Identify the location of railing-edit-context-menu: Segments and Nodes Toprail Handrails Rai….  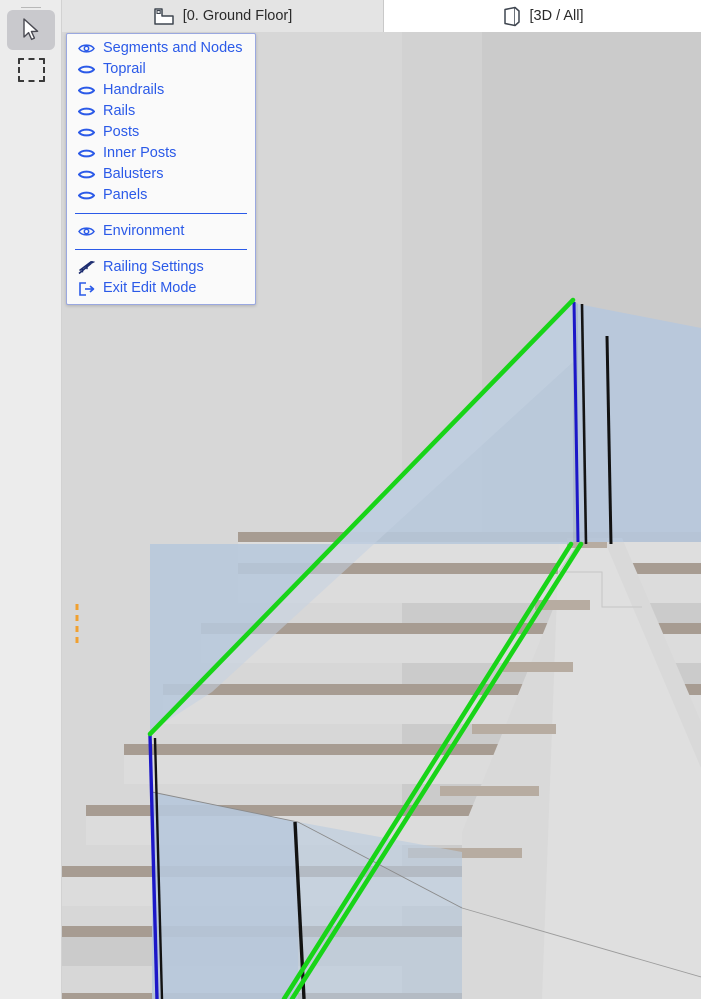
(161, 169).